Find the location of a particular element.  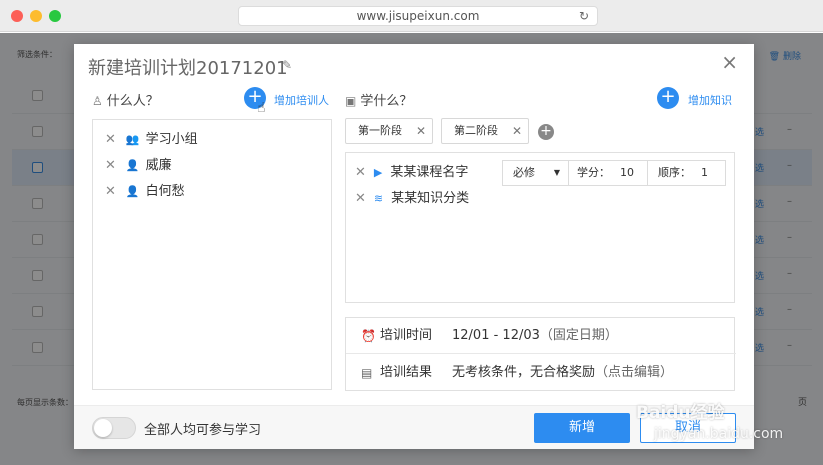

edit-title-icon: ✎ is located at coordinates (287, 65).